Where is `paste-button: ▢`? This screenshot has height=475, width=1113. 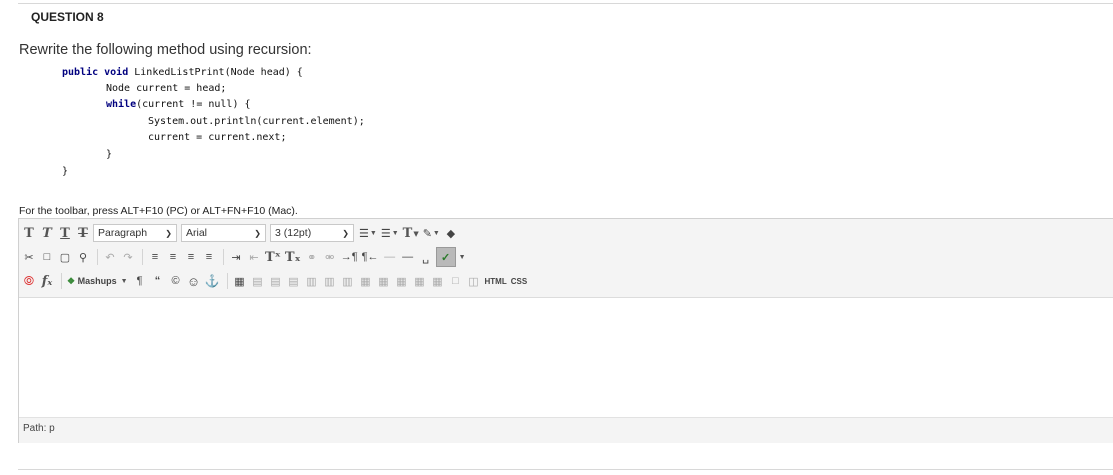 paste-button: ▢ is located at coordinates (65, 257).